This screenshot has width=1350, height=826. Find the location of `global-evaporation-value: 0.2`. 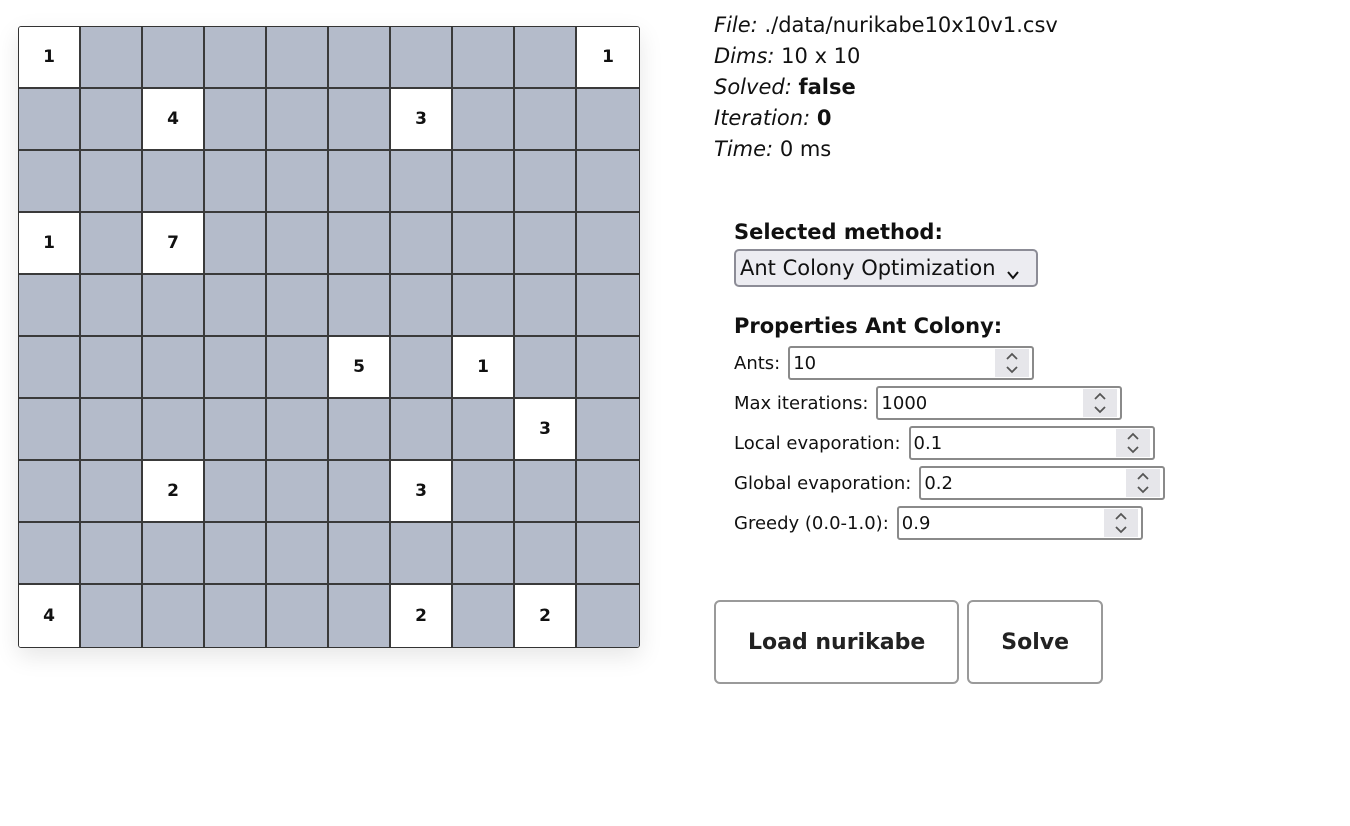

global-evaporation-value: 0.2 is located at coordinates (1023, 483).